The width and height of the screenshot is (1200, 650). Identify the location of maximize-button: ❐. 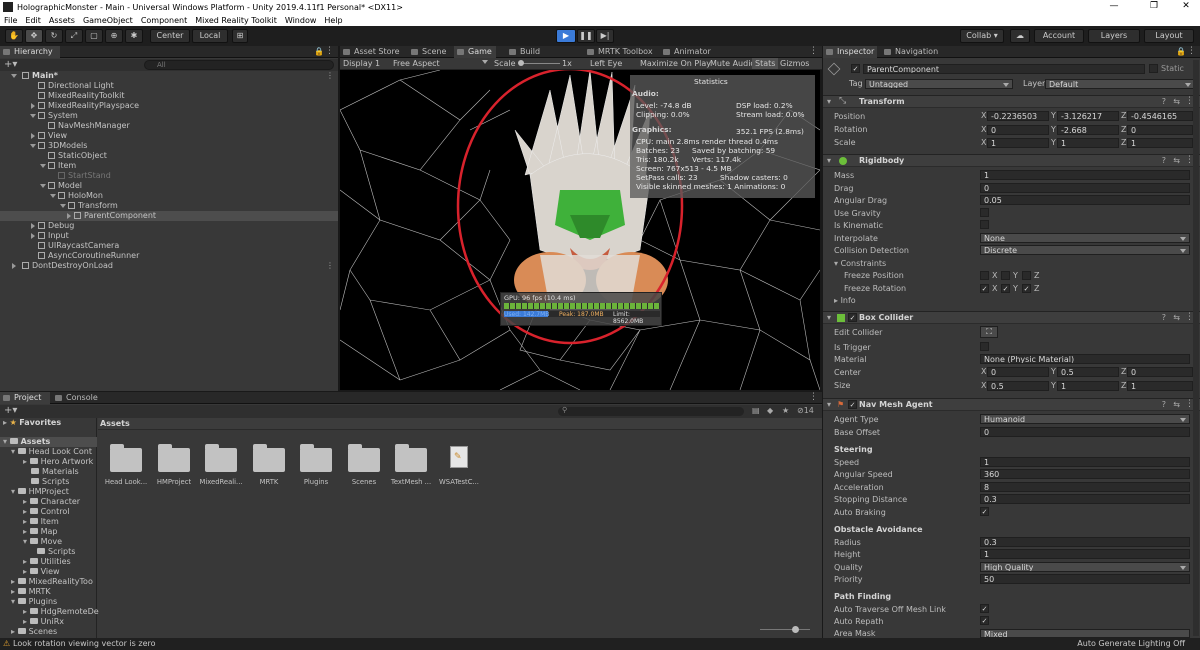
(1154, 7).